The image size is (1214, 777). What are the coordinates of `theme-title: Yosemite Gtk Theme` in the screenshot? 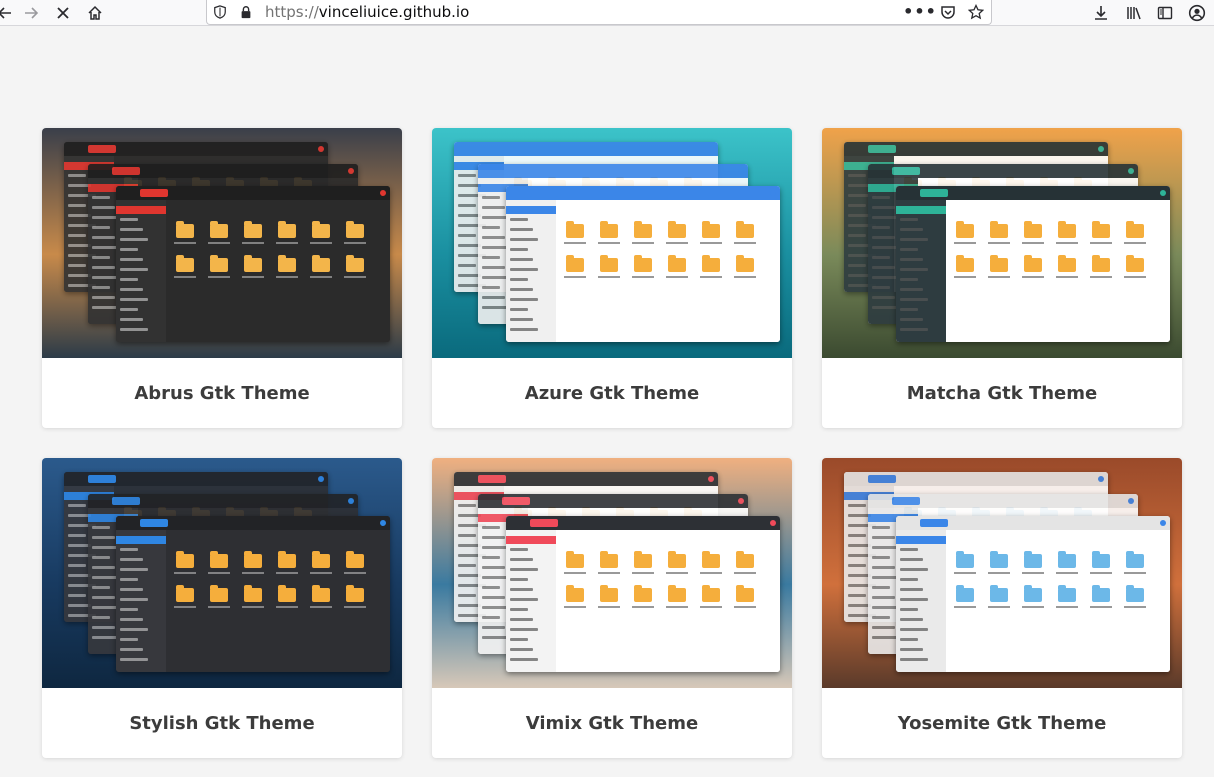 It's located at (1002, 723).